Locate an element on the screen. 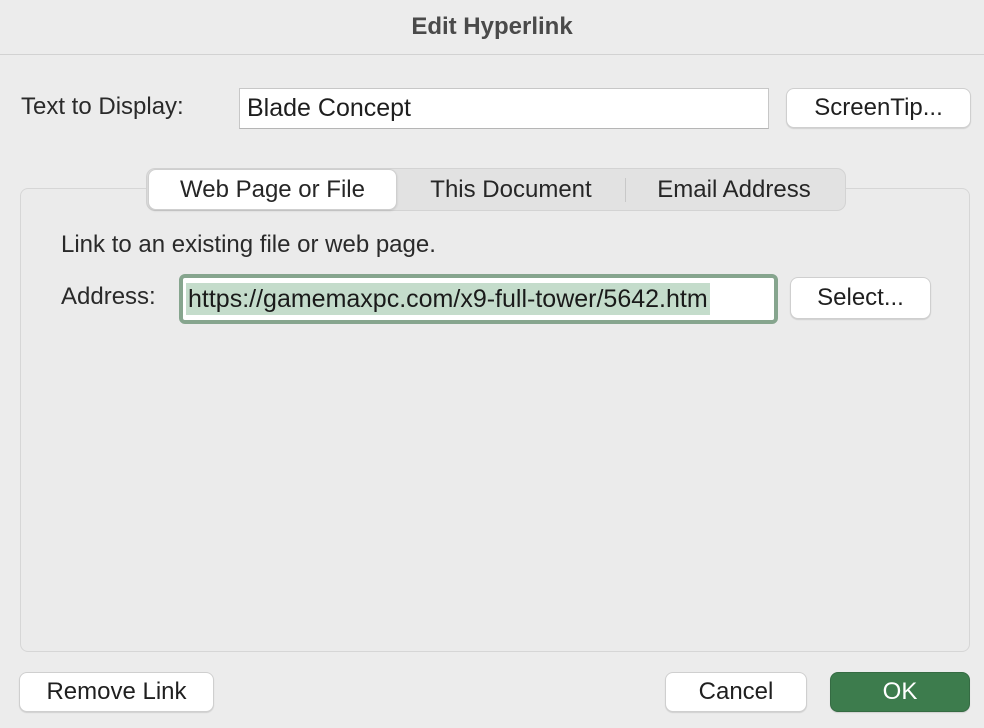  text-to-display-input: Blade Concept is located at coordinates (504, 108).